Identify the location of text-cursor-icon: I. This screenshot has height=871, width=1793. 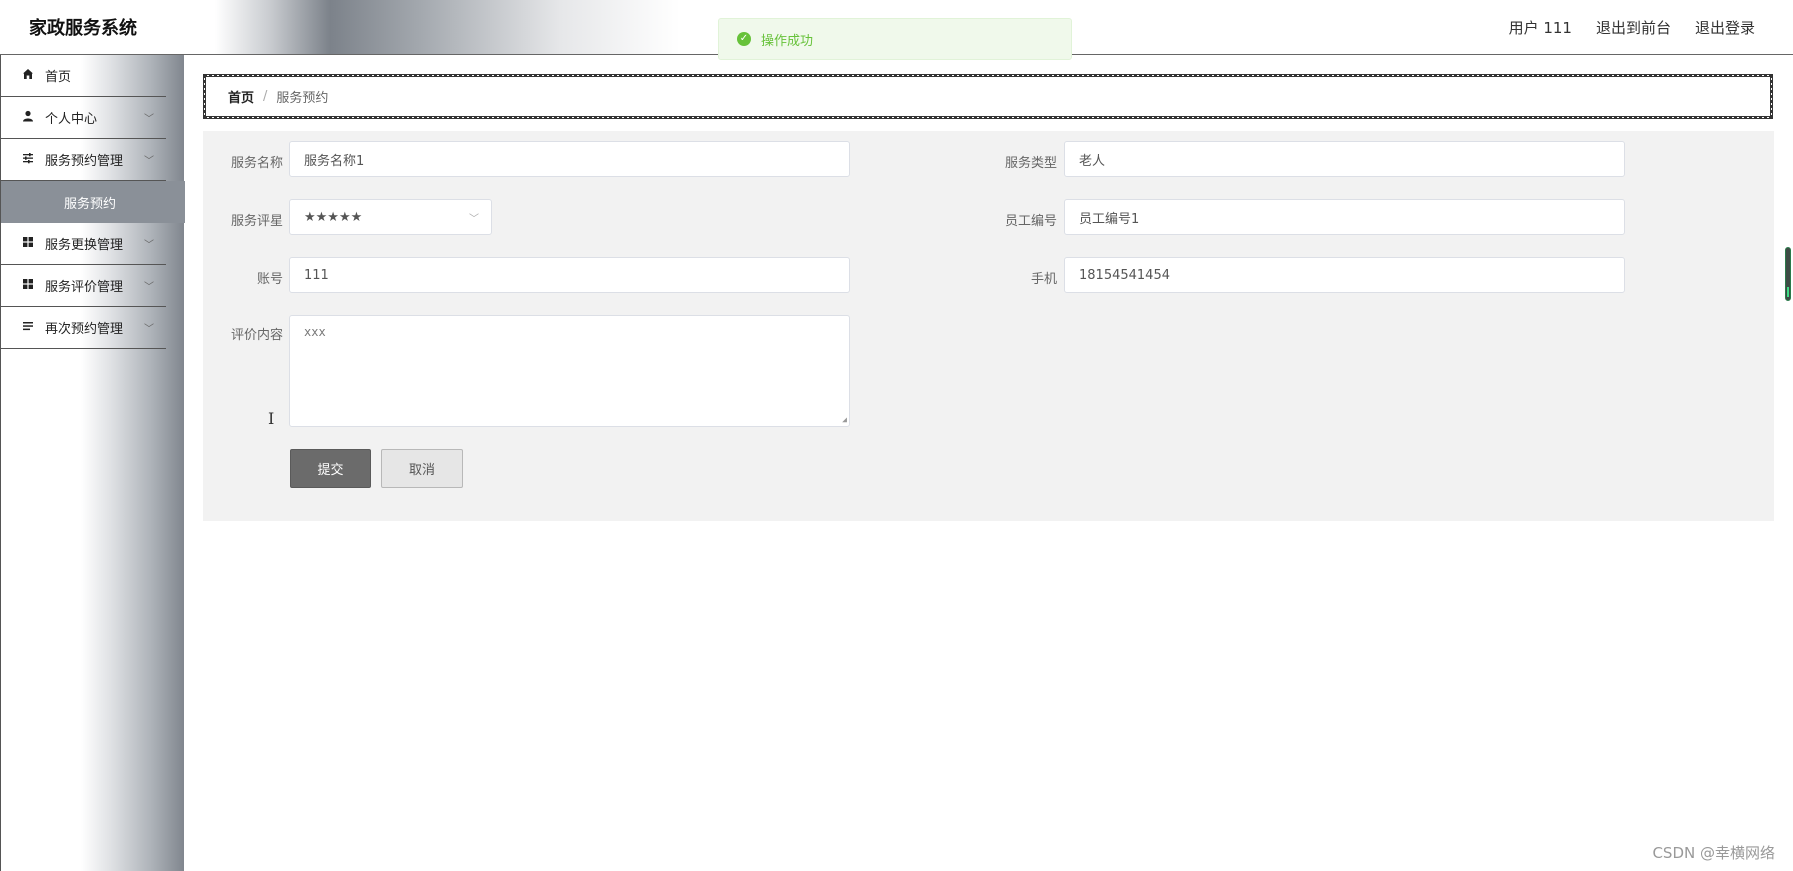
(271, 418).